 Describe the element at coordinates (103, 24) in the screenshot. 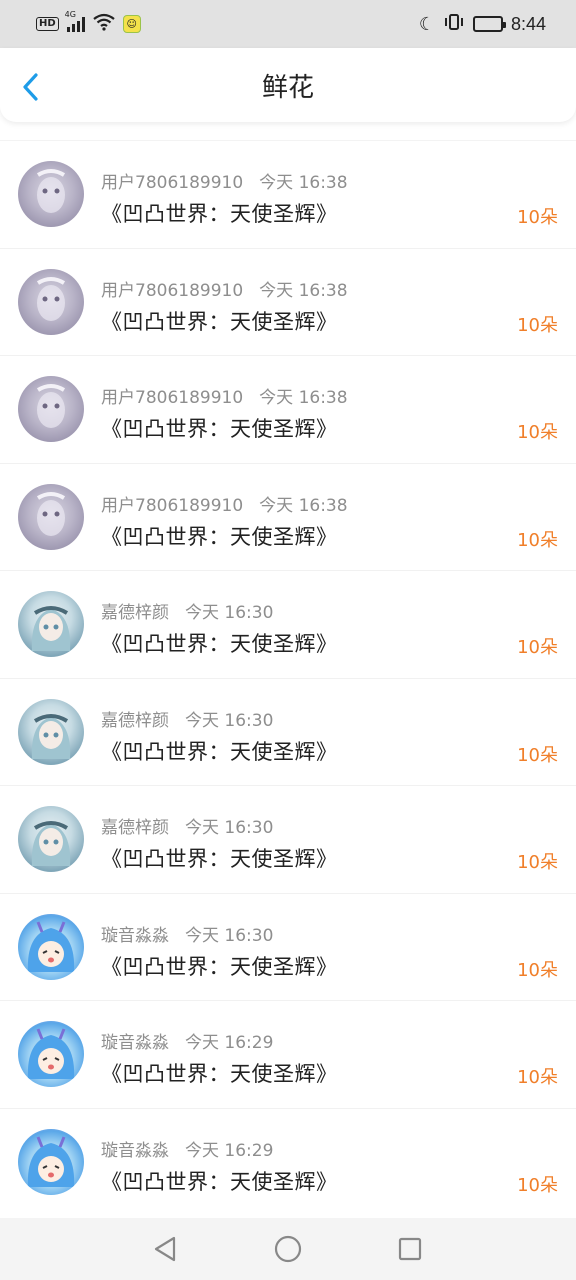

I see `wifi-icon` at that location.